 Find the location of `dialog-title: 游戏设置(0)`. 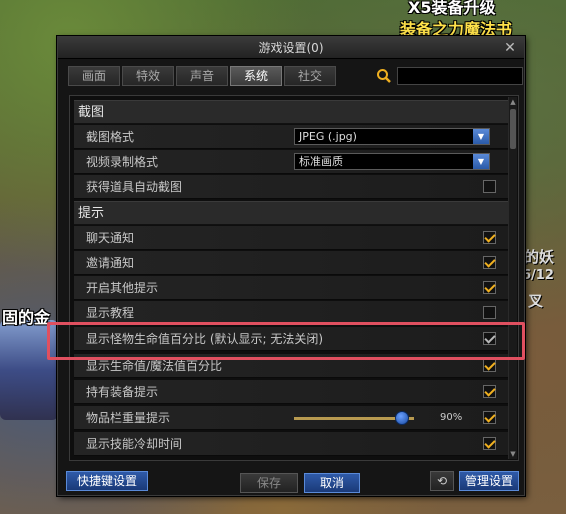

dialog-title: 游戏设置(0) is located at coordinates (291, 48).